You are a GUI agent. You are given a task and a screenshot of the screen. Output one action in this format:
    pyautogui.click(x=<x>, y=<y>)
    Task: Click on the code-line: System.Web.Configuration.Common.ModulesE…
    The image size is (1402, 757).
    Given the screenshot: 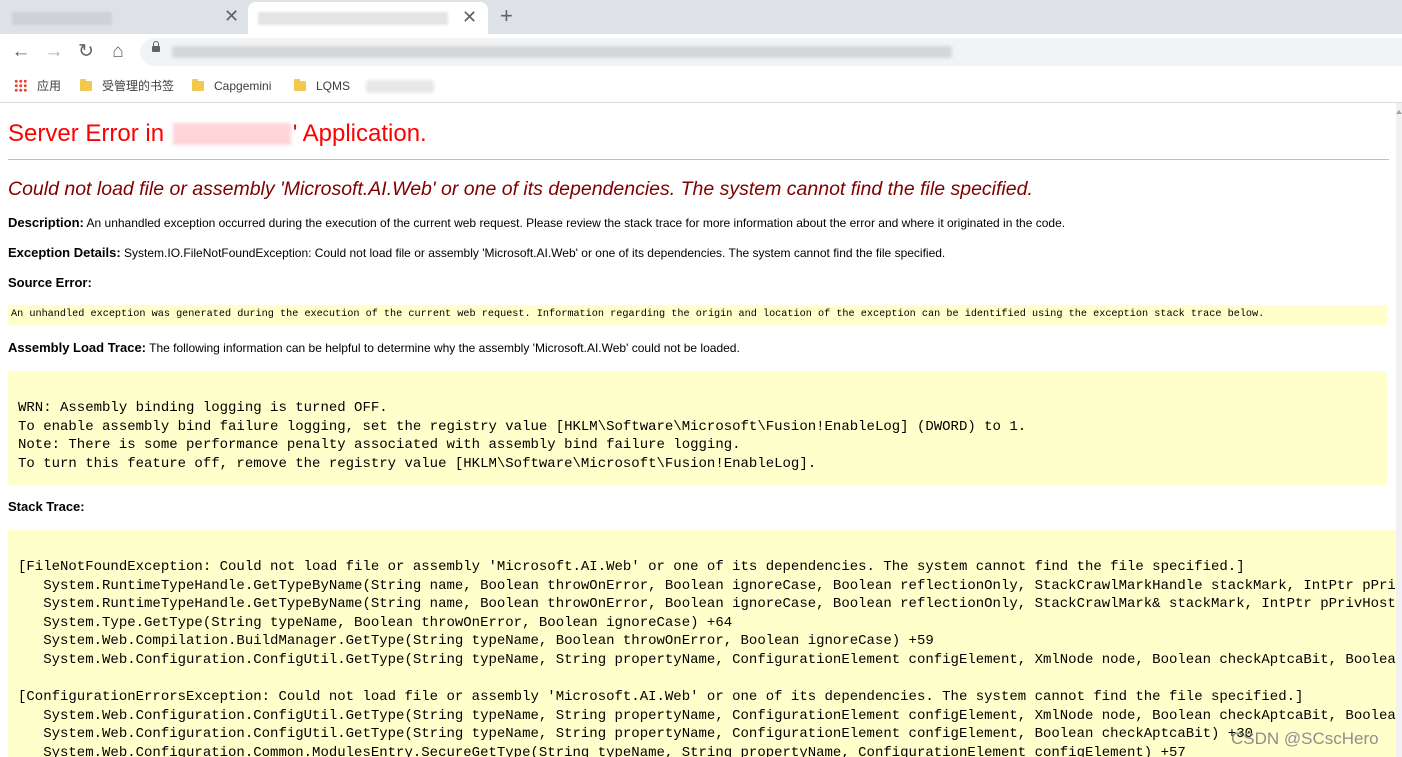 What is the action you would take?
    pyautogui.click(x=602, y=750)
    